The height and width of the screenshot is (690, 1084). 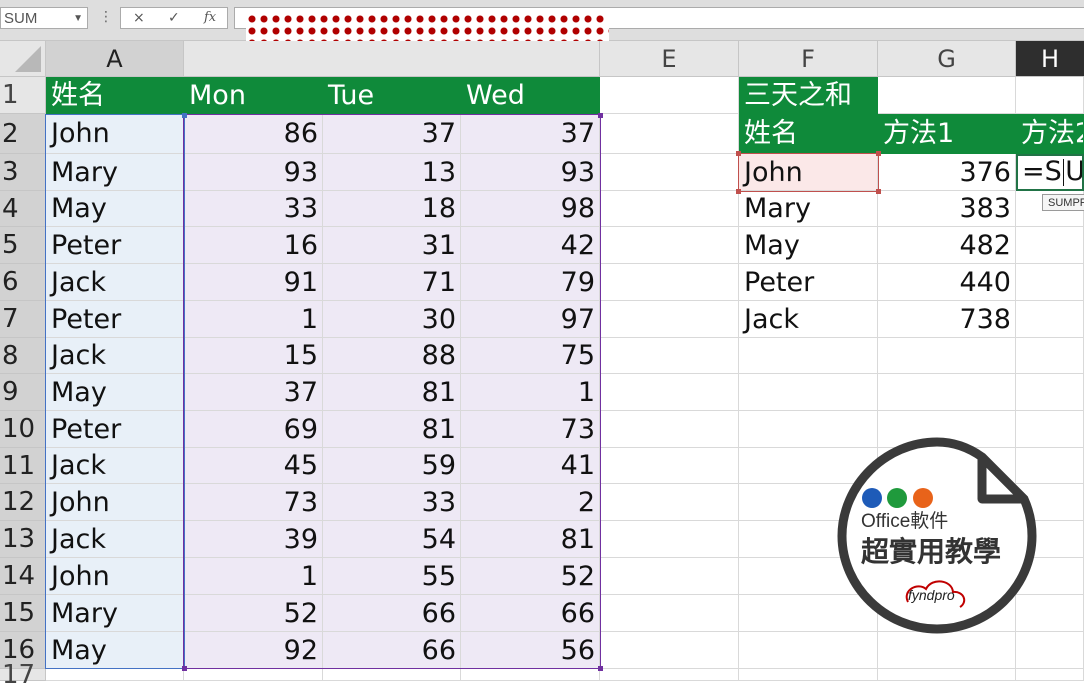 What do you see at coordinates (669, 539) in the screenshot?
I see `cell-e13` at bounding box center [669, 539].